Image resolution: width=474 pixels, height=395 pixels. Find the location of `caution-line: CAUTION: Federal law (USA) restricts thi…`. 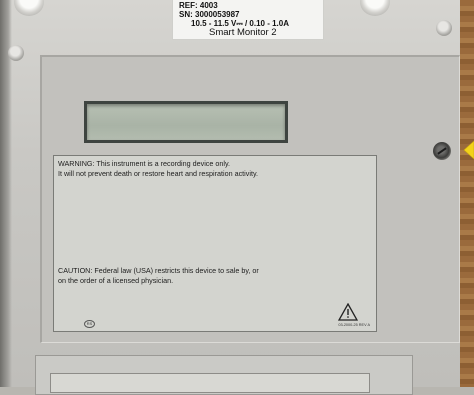

caution-line: CAUTION: Federal law (USA) restricts thi… is located at coordinates (158, 270).